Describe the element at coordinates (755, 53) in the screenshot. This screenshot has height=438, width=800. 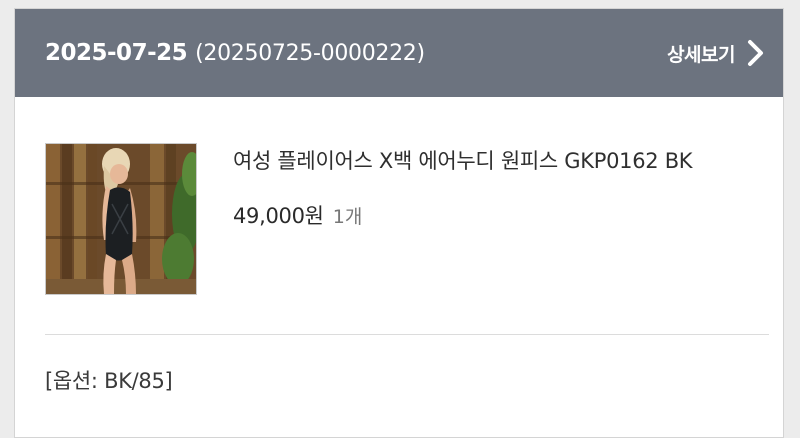
I see `chevron-right-icon` at that location.